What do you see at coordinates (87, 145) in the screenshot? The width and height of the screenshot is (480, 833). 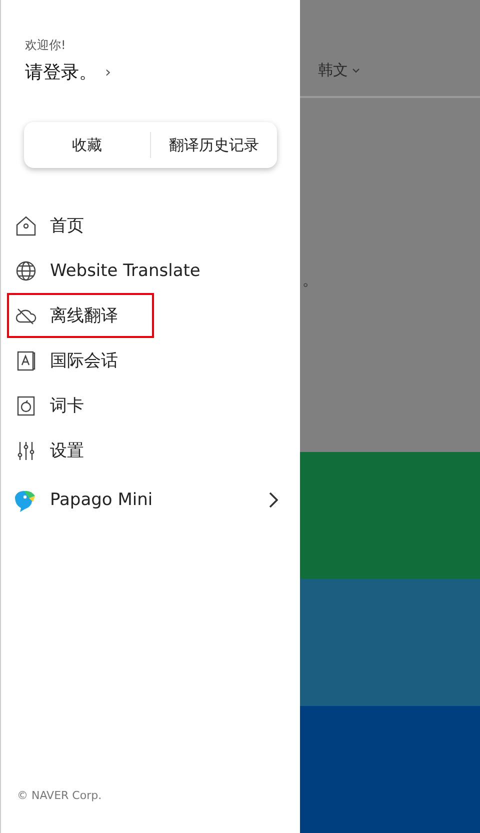 I see `shortcut-button: 收藏` at bounding box center [87, 145].